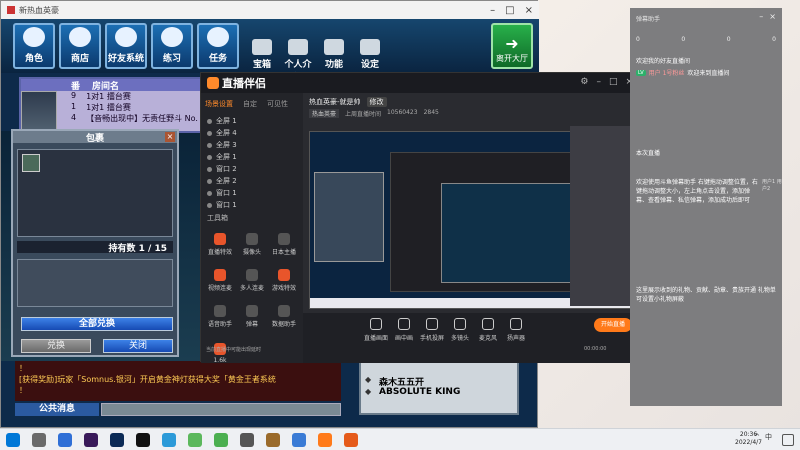 The image size is (800, 450). Describe the element at coordinates (114, 85) in the screenshot. I see `room-list-header: 番 房间名` at that location.